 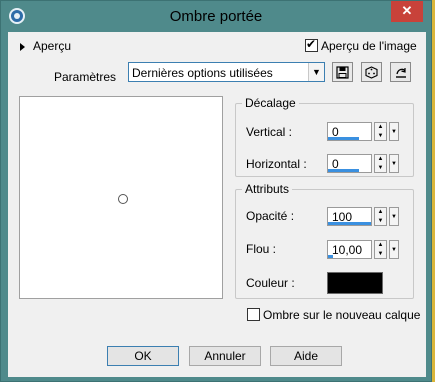 I want to click on horizontal-spinner: ▲ ▼, so click(x=380, y=163).